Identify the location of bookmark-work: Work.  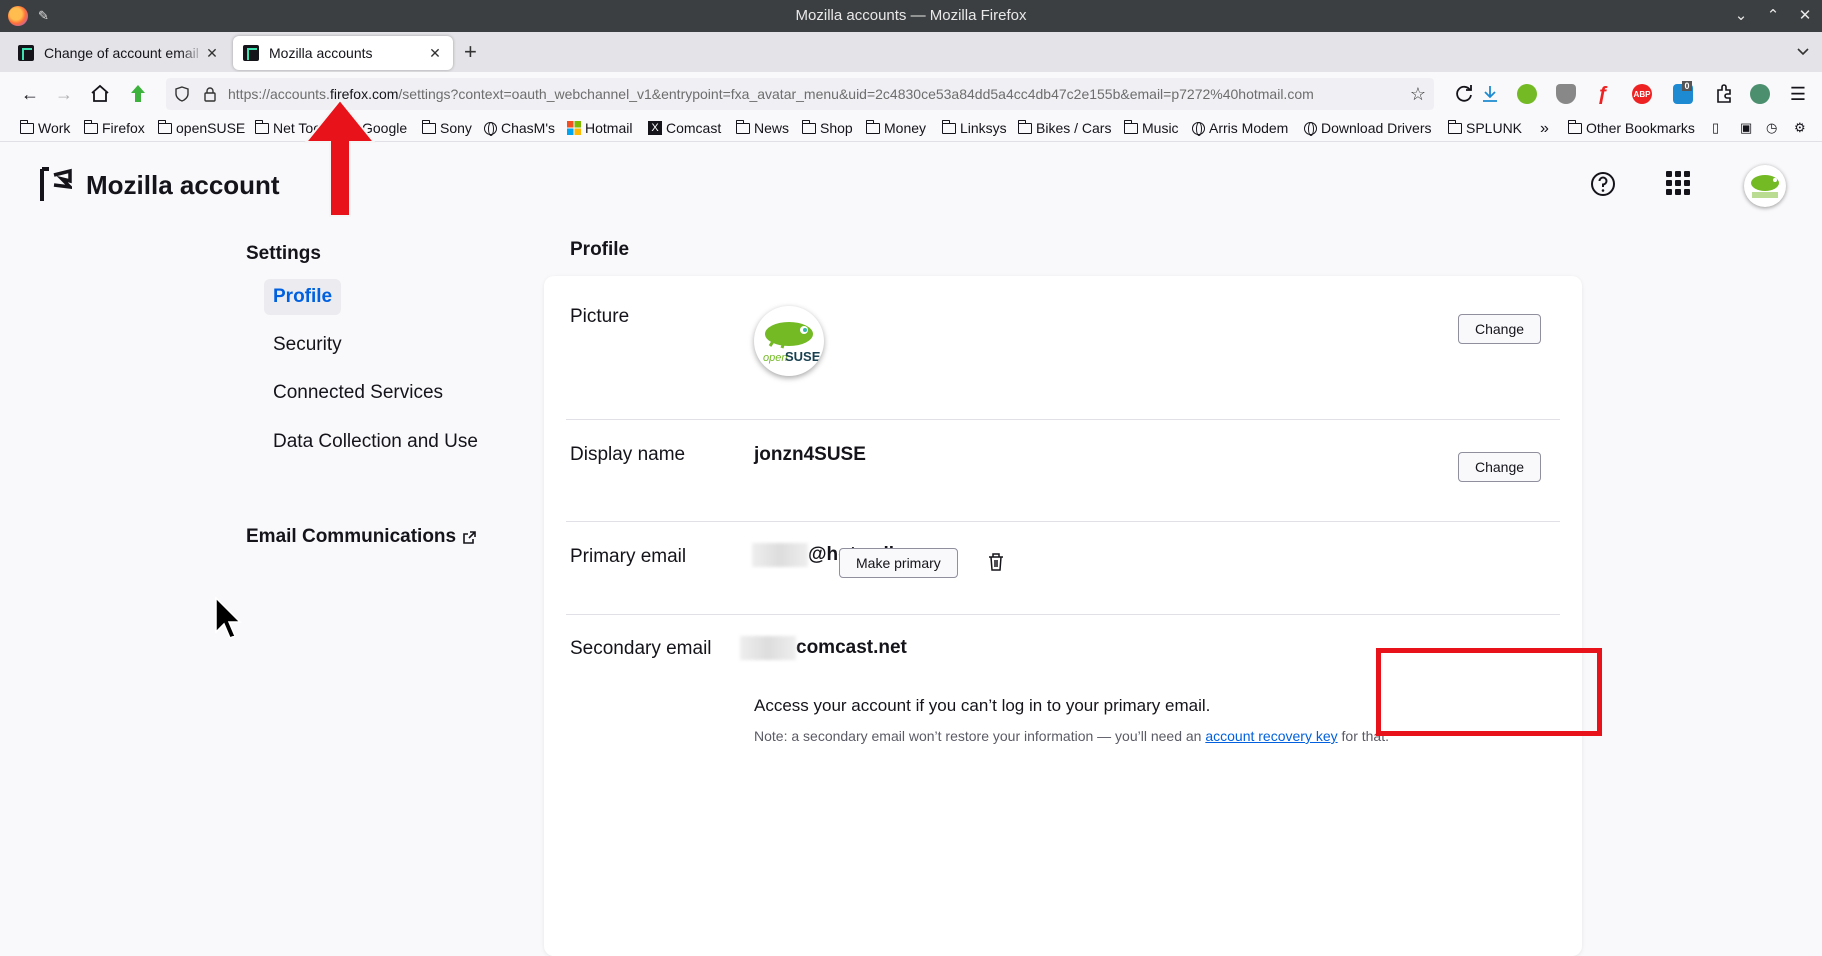
(44, 127).